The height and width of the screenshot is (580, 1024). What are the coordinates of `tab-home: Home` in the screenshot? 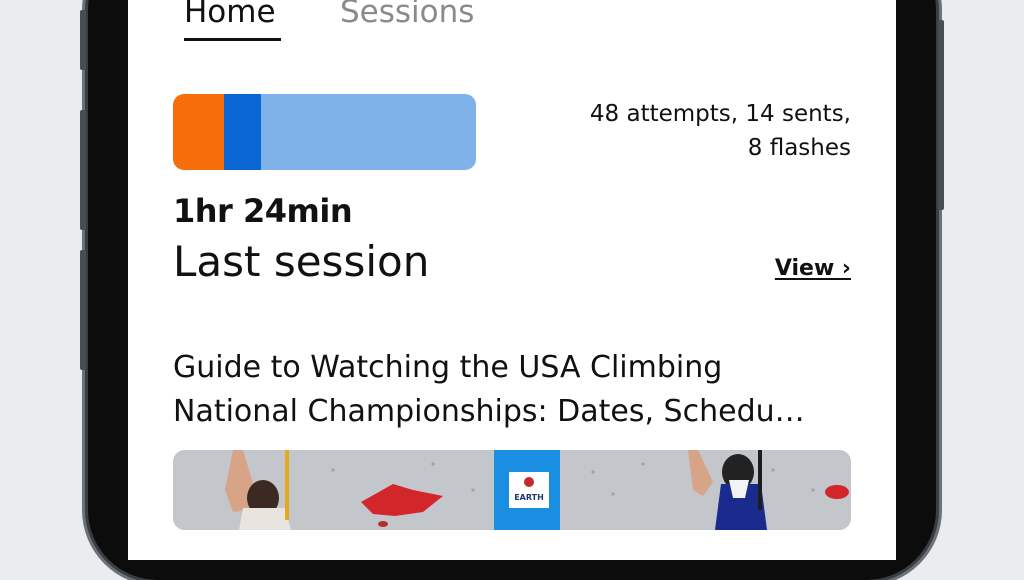 It's located at (230, 15).